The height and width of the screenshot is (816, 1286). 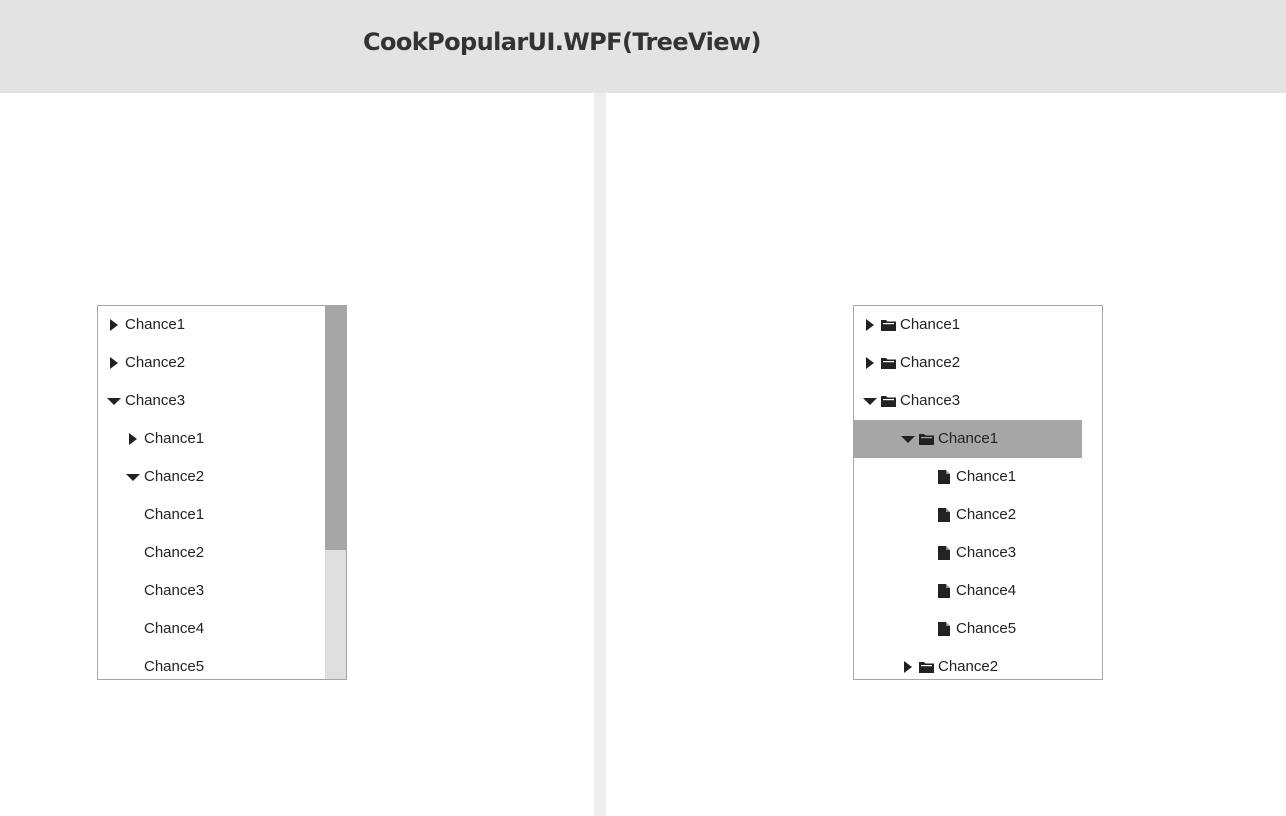 I want to click on pane-divider, so click(x=600, y=454).